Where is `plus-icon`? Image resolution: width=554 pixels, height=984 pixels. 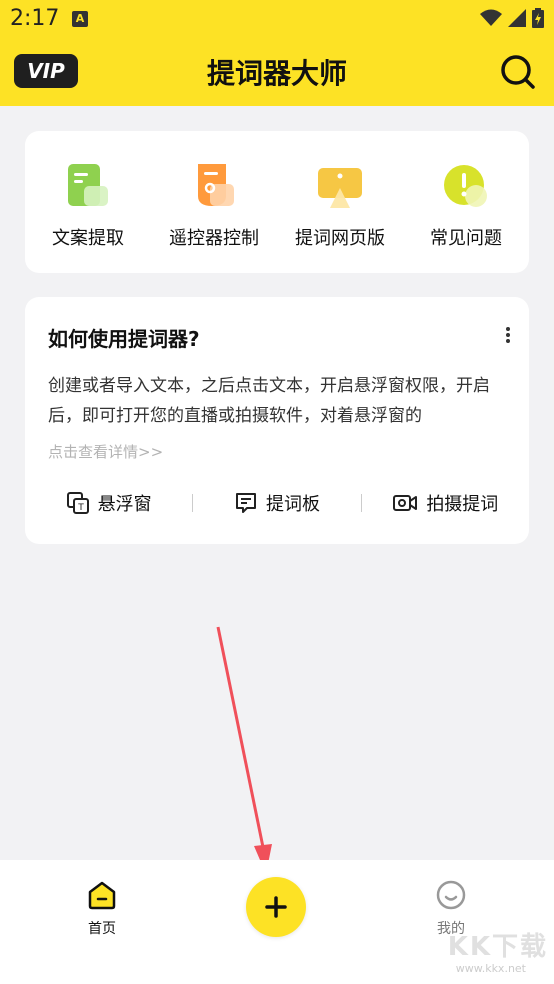 plus-icon is located at coordinates (276, 907).